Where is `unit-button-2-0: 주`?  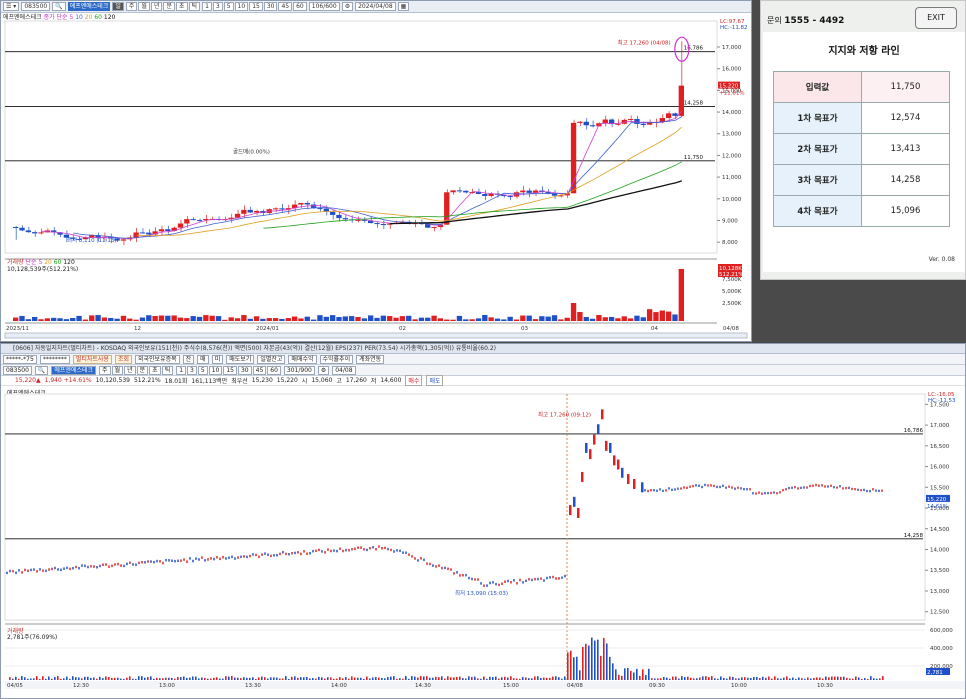
unit-button-2-0: 주 is located at coordinates (105, 370).